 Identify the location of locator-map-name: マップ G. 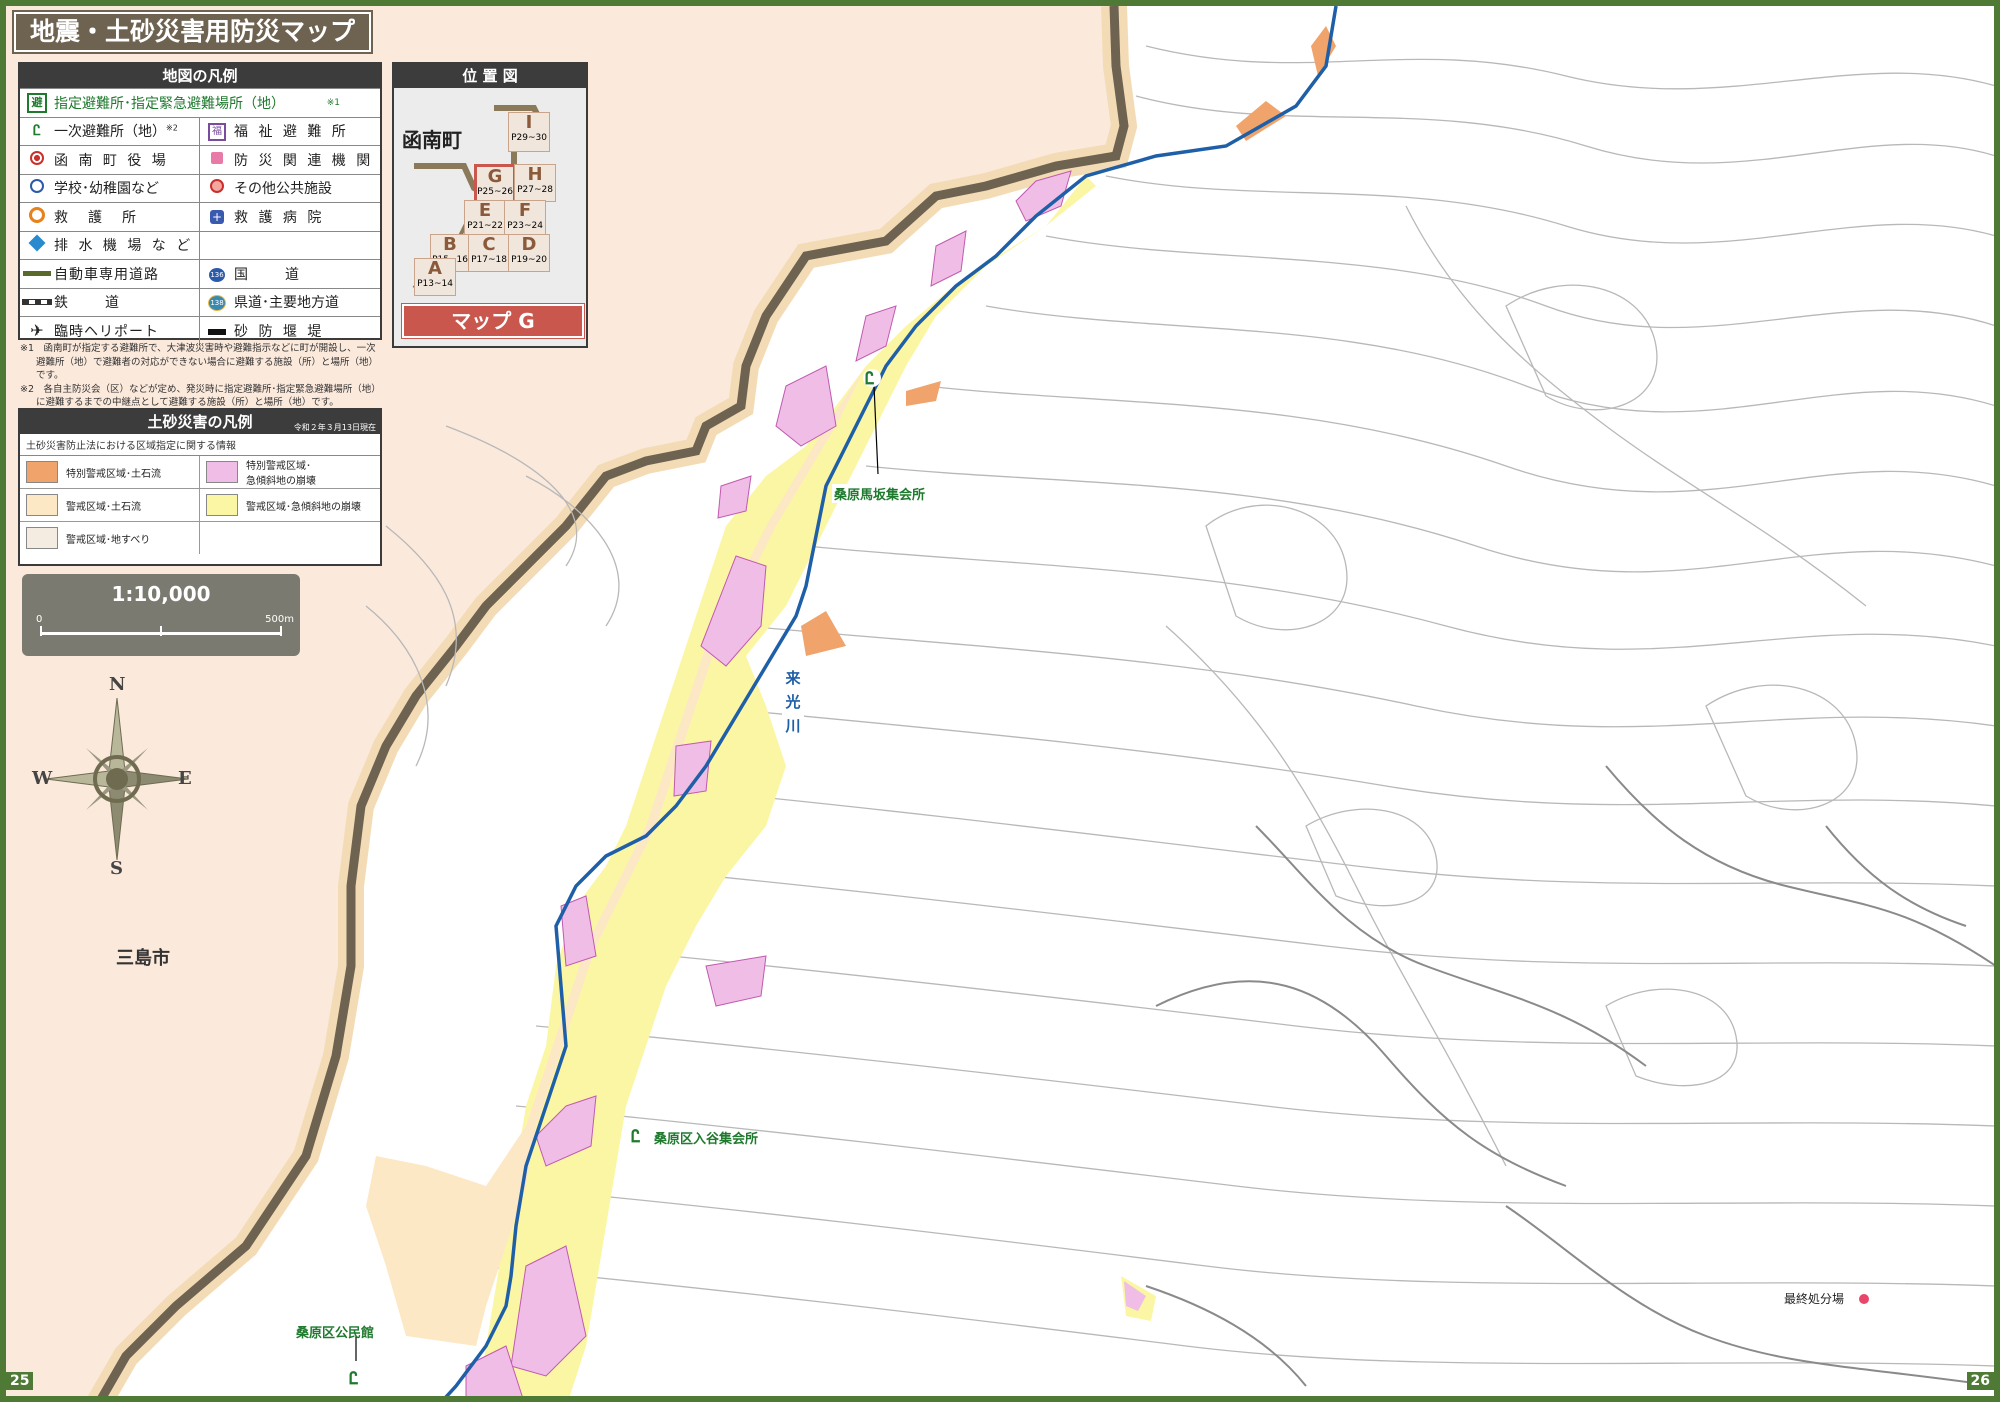
(493, 321).